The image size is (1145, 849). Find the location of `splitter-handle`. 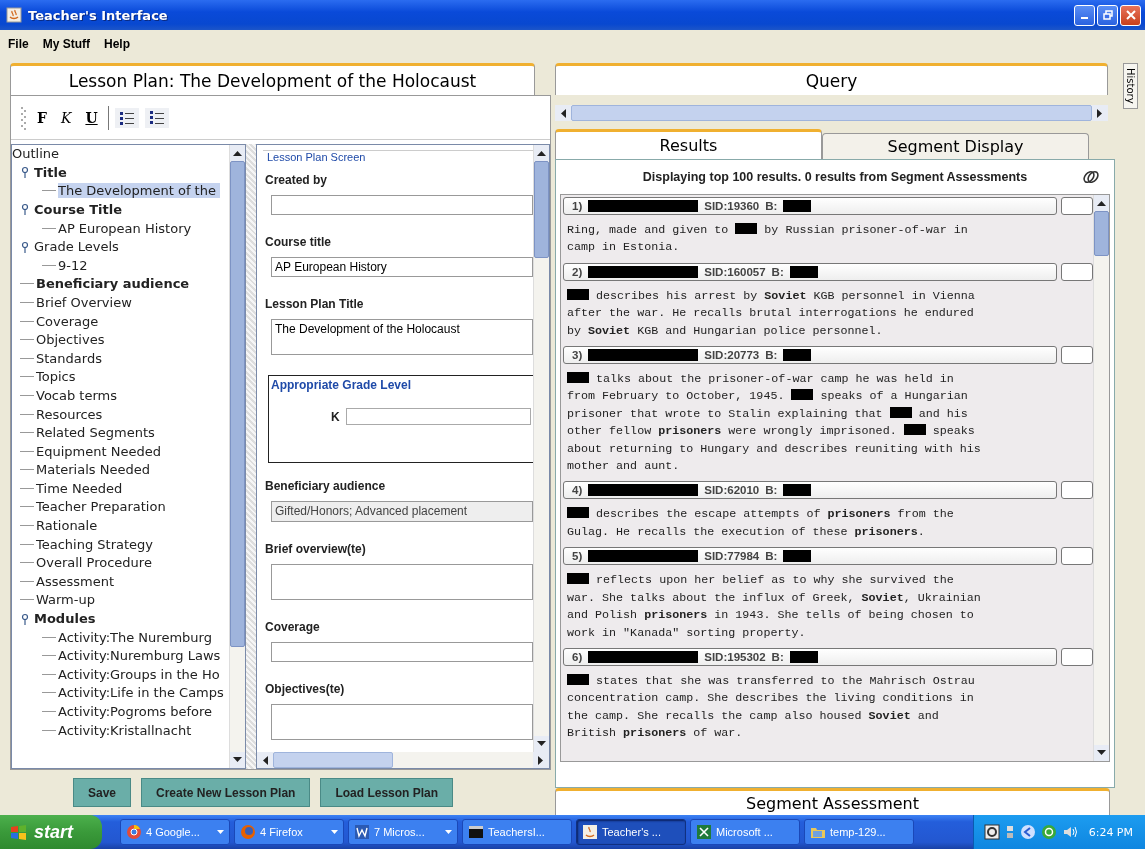

splitter-handle is located at coordinates (251, 456).